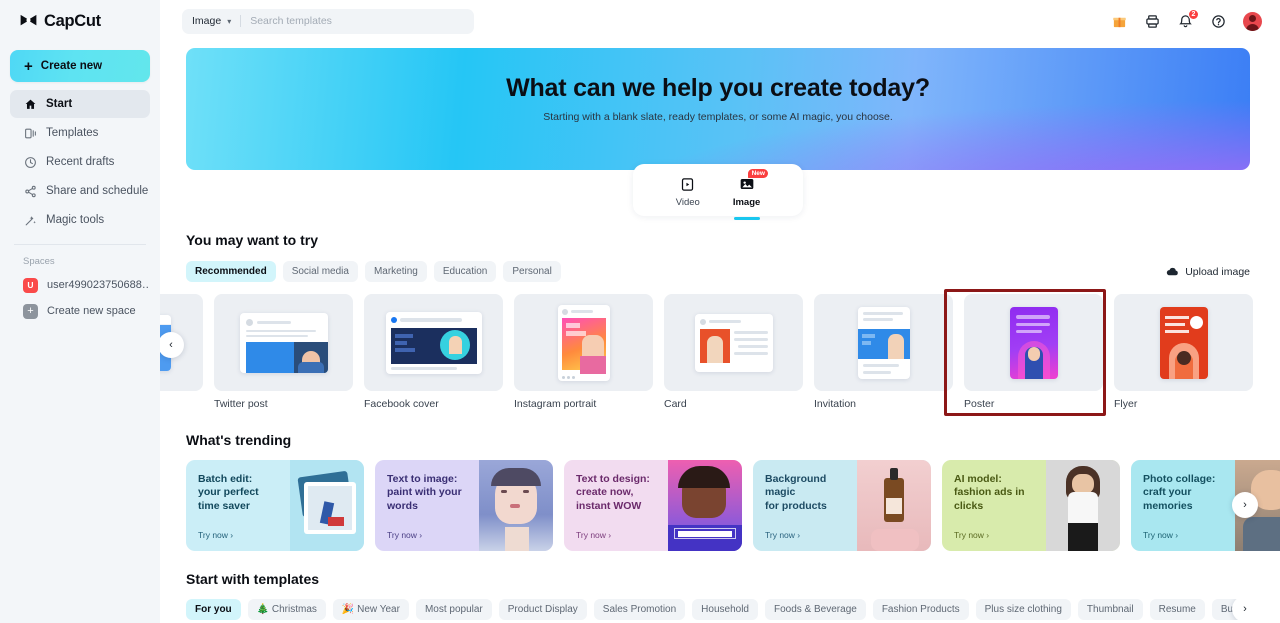 The image size is (1280, 623). I want to click on template-card-twitter-post: Twitter post, so click(283, 352).